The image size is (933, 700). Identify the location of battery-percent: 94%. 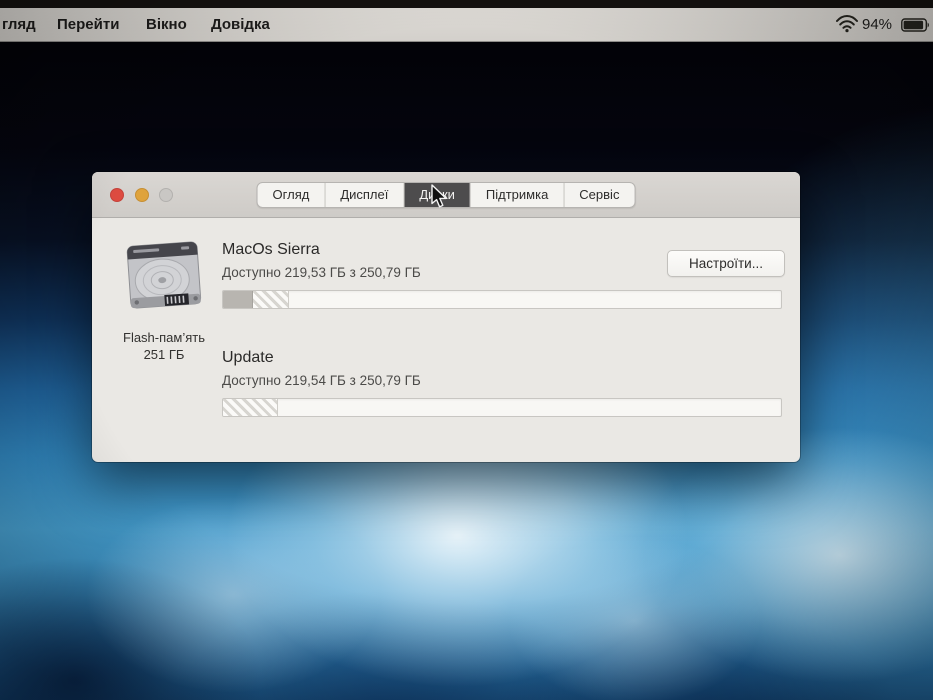
(877, 24).